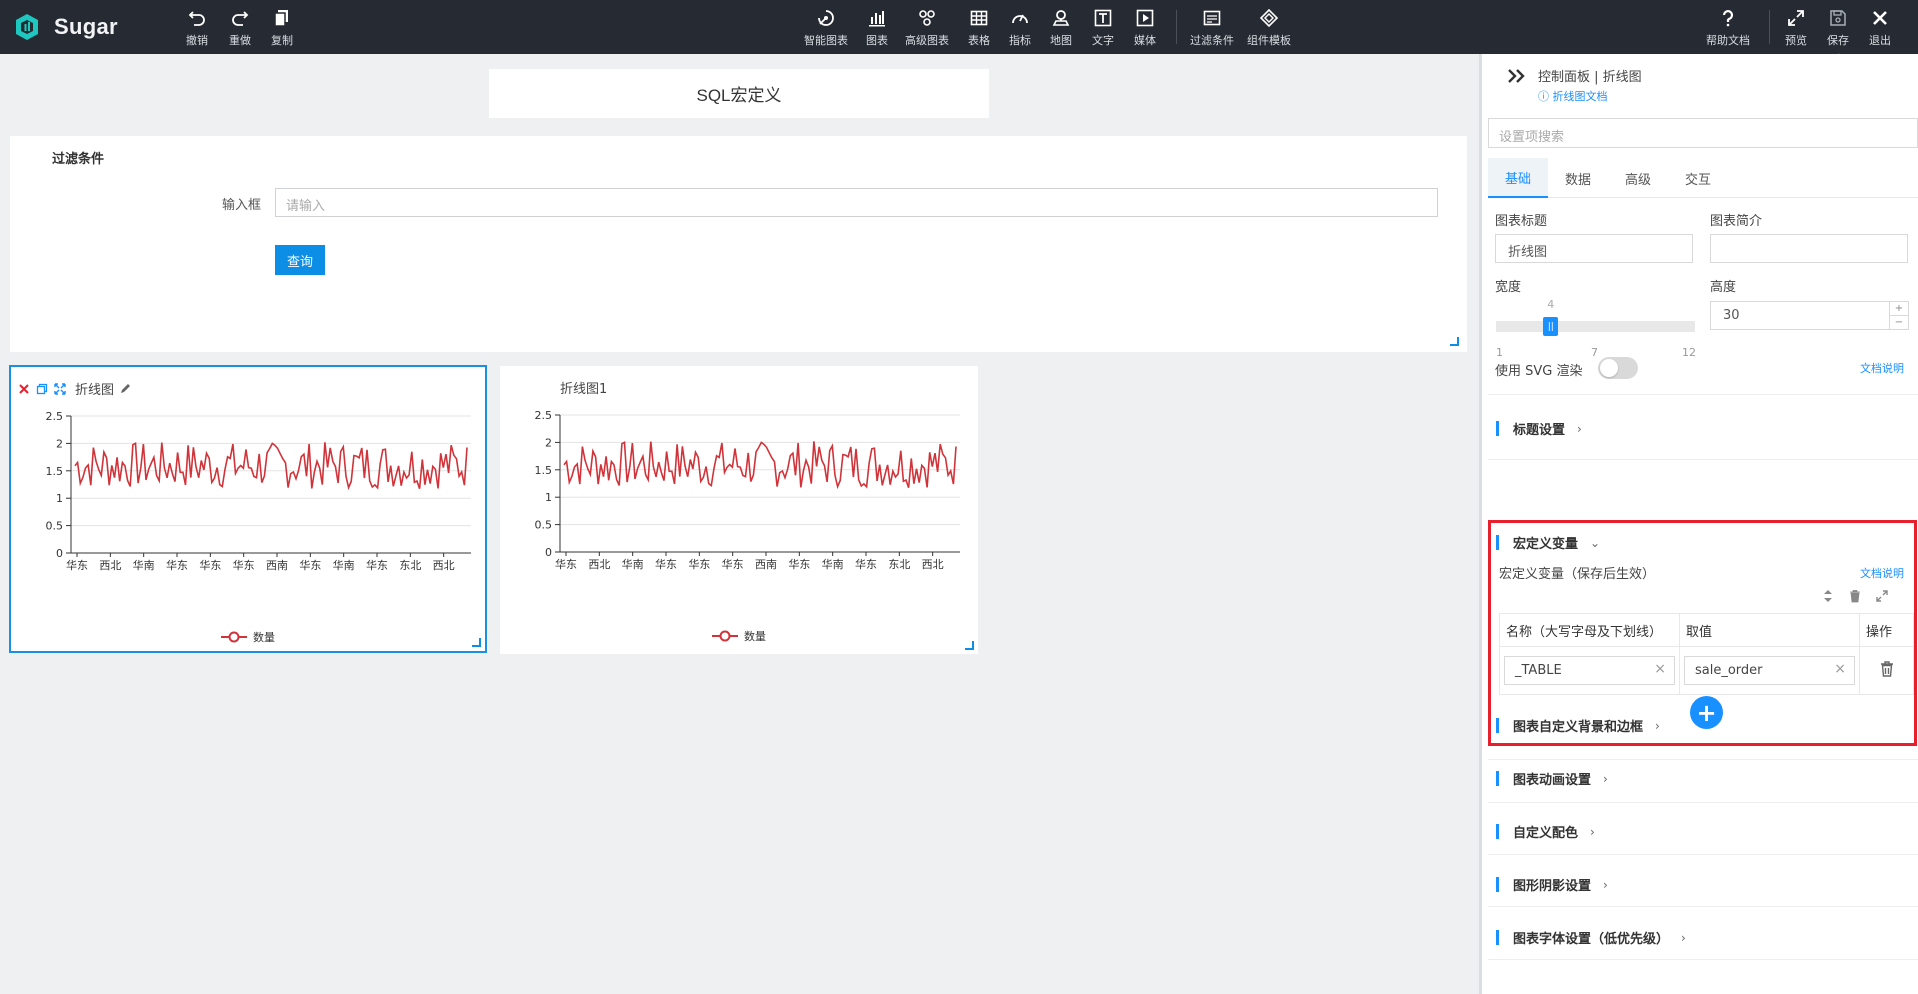  What do you see at coordinates (1578, 178) in the screenshot?
I see `tab-data: 数据` at bounding box center [1578, 178].